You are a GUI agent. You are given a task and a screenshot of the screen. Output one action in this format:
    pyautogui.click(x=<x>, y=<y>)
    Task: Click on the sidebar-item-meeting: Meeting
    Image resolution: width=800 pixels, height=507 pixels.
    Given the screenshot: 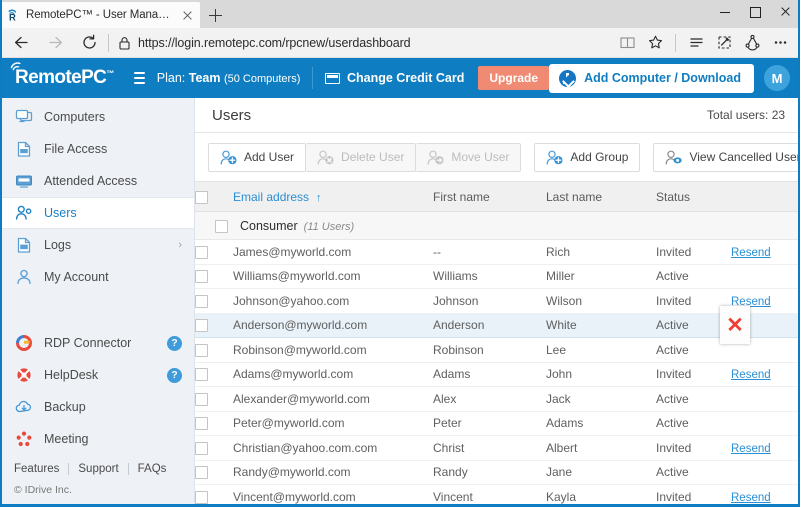 What is the action you would take?
    pyautogui.click(x=97, y=439)
    